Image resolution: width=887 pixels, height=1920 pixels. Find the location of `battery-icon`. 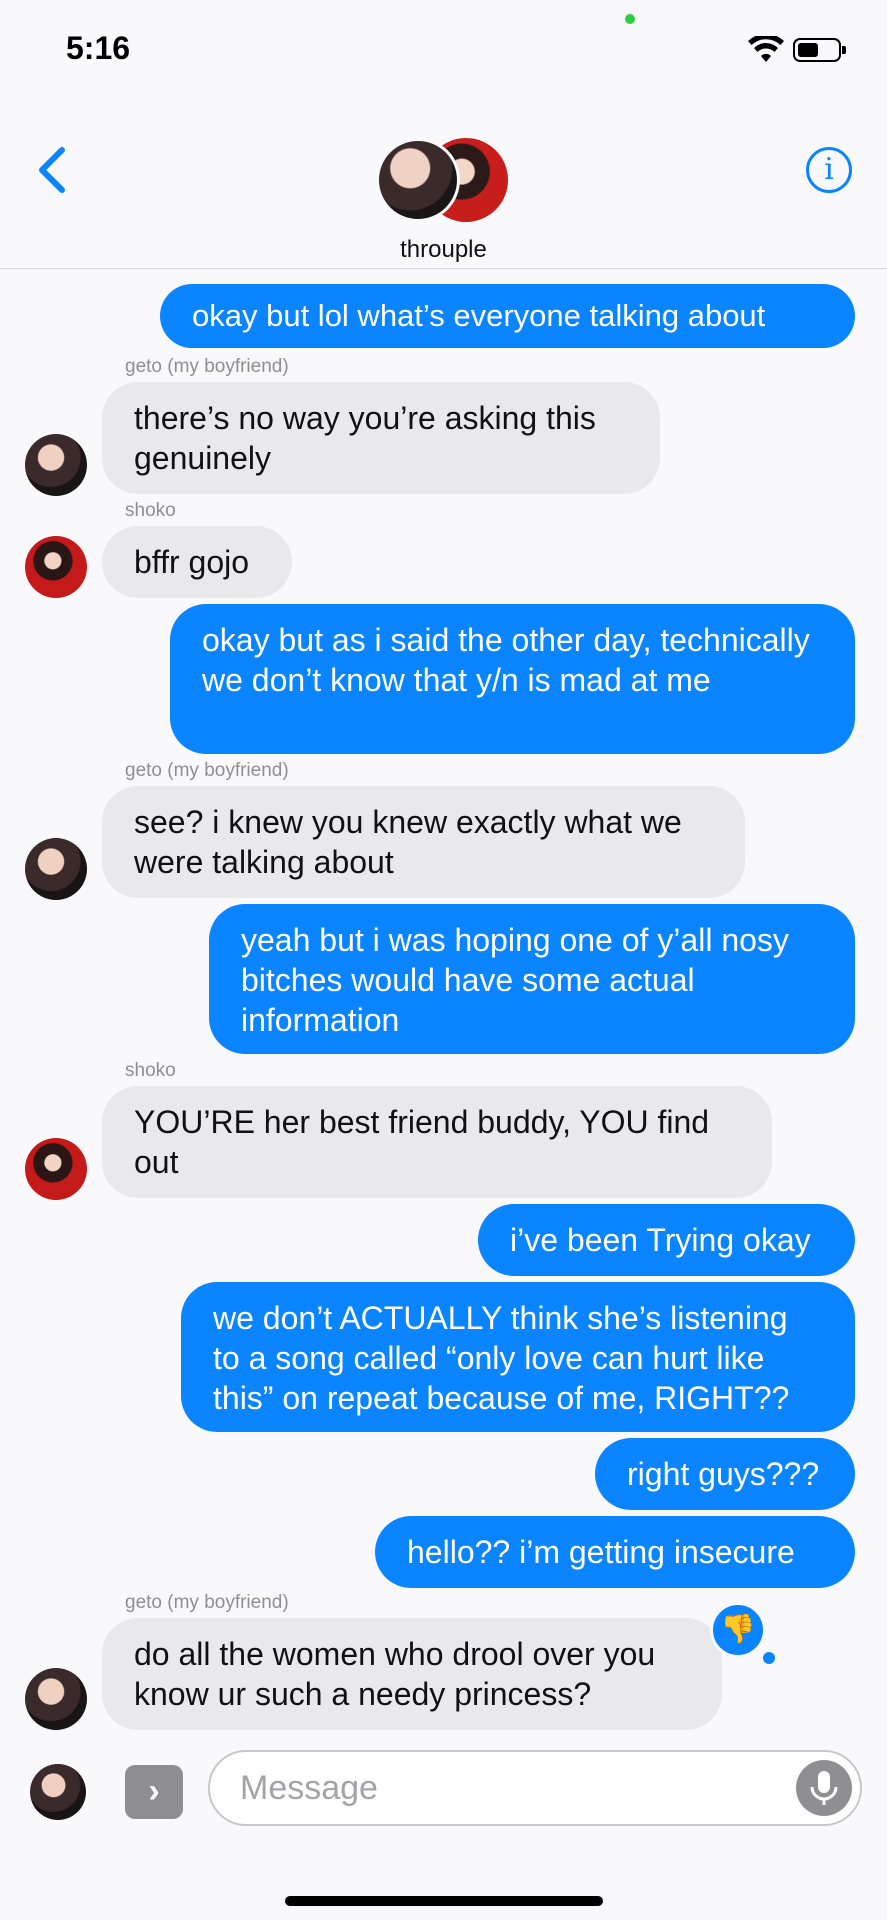

battery-icon is located at coordinates (819, 50).